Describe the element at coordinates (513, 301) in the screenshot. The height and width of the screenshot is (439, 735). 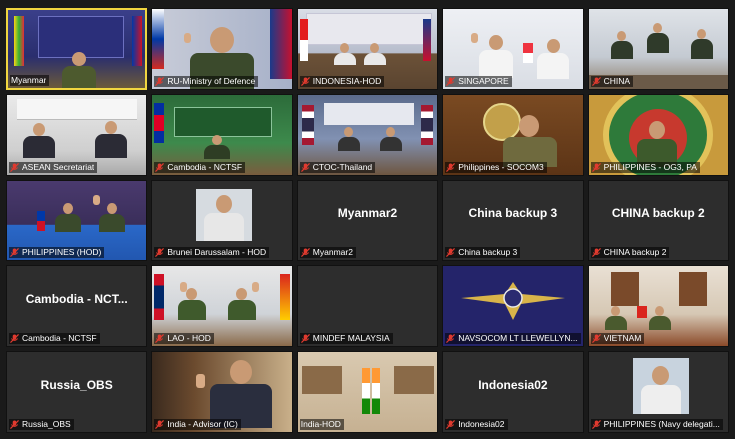
I see `navsocom-emblem-icon` at that location.